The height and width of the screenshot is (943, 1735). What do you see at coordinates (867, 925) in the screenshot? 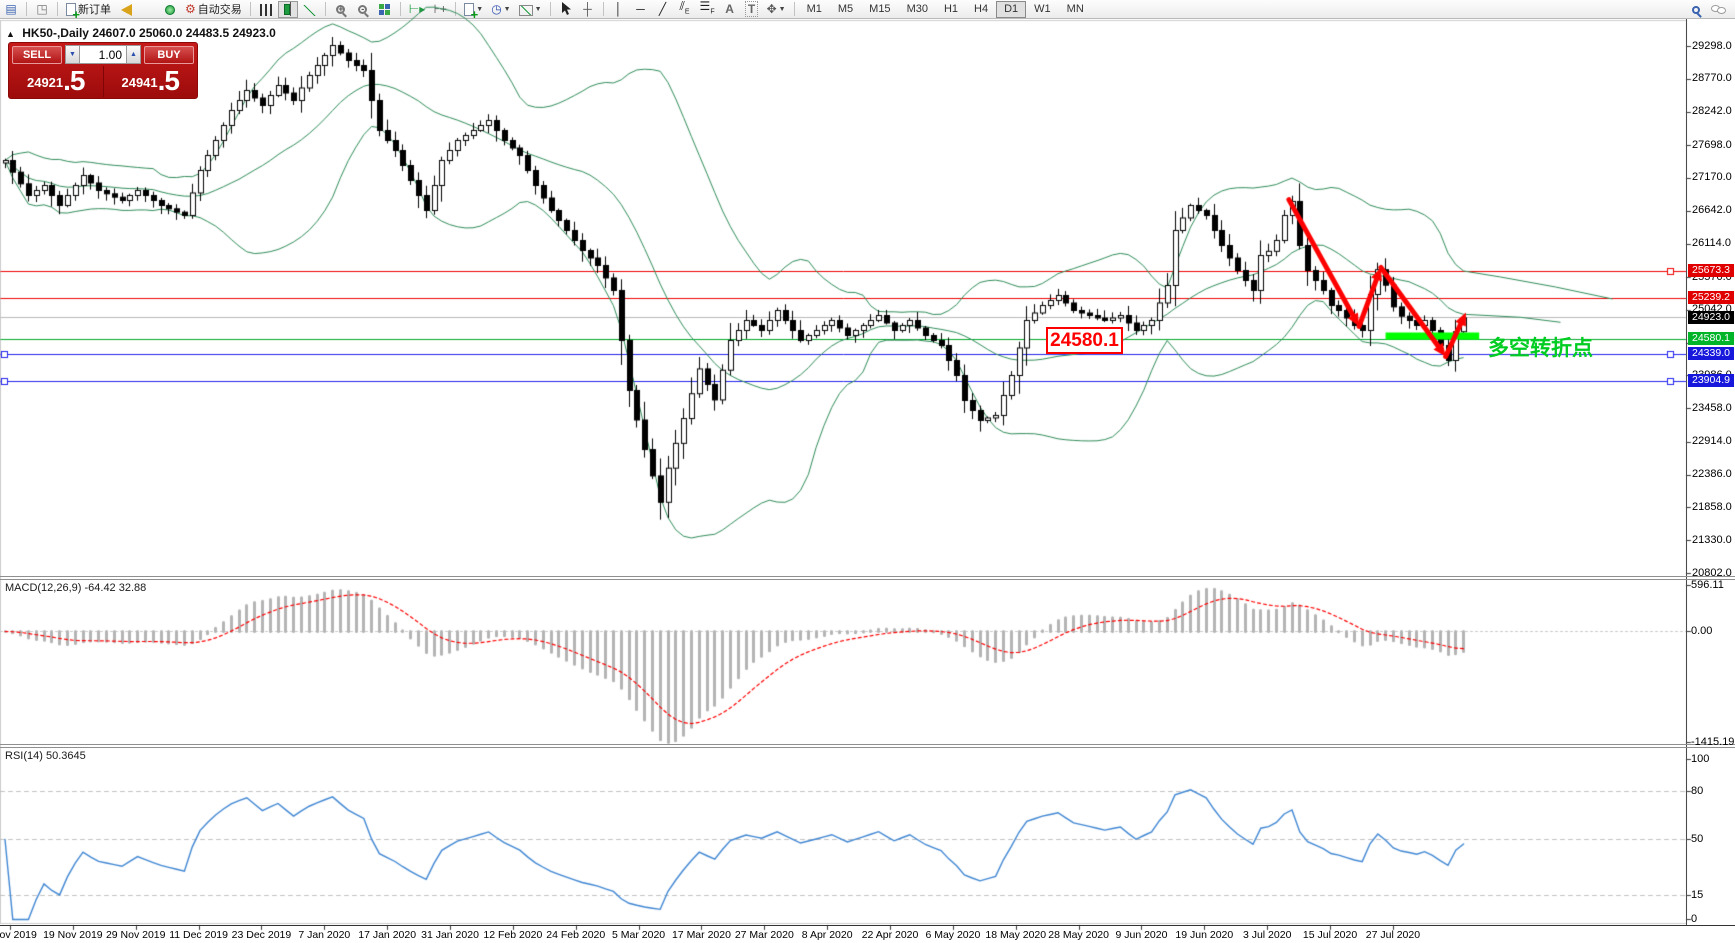
I see `date-axis-separator` at bounding box center [867, 925].